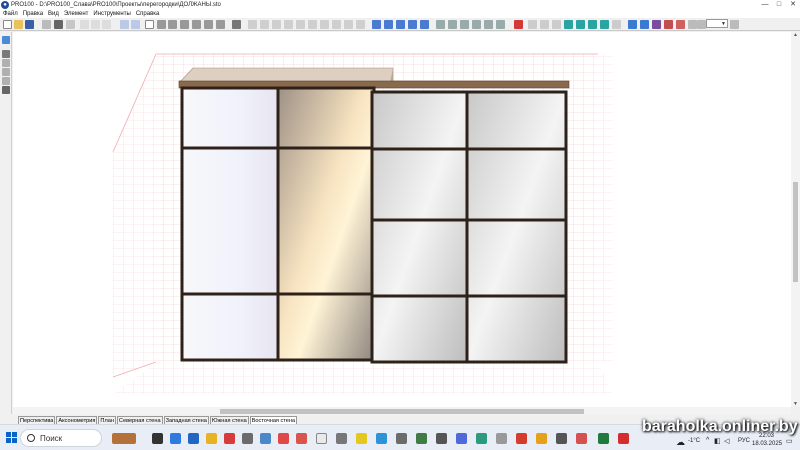 Image resolution: width=800 pixels, height=450 pixels. Describe the element at coordinates (10, 14) in the screenshot. I see `menu-file: Файл` at that location.